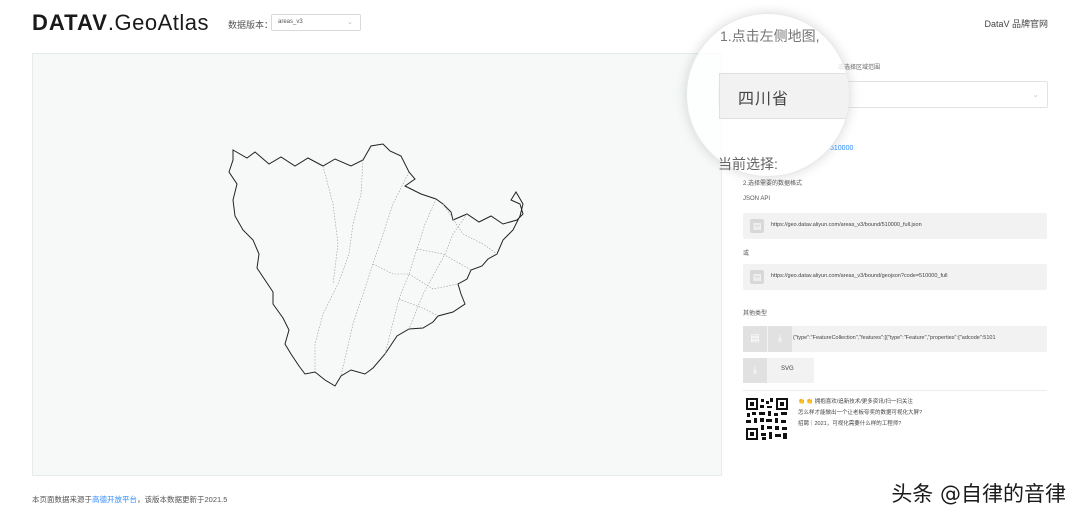 This screenshot has height=523, width=1080. I want to click on current-selection-label: 当前选择:, so click(748, 164).